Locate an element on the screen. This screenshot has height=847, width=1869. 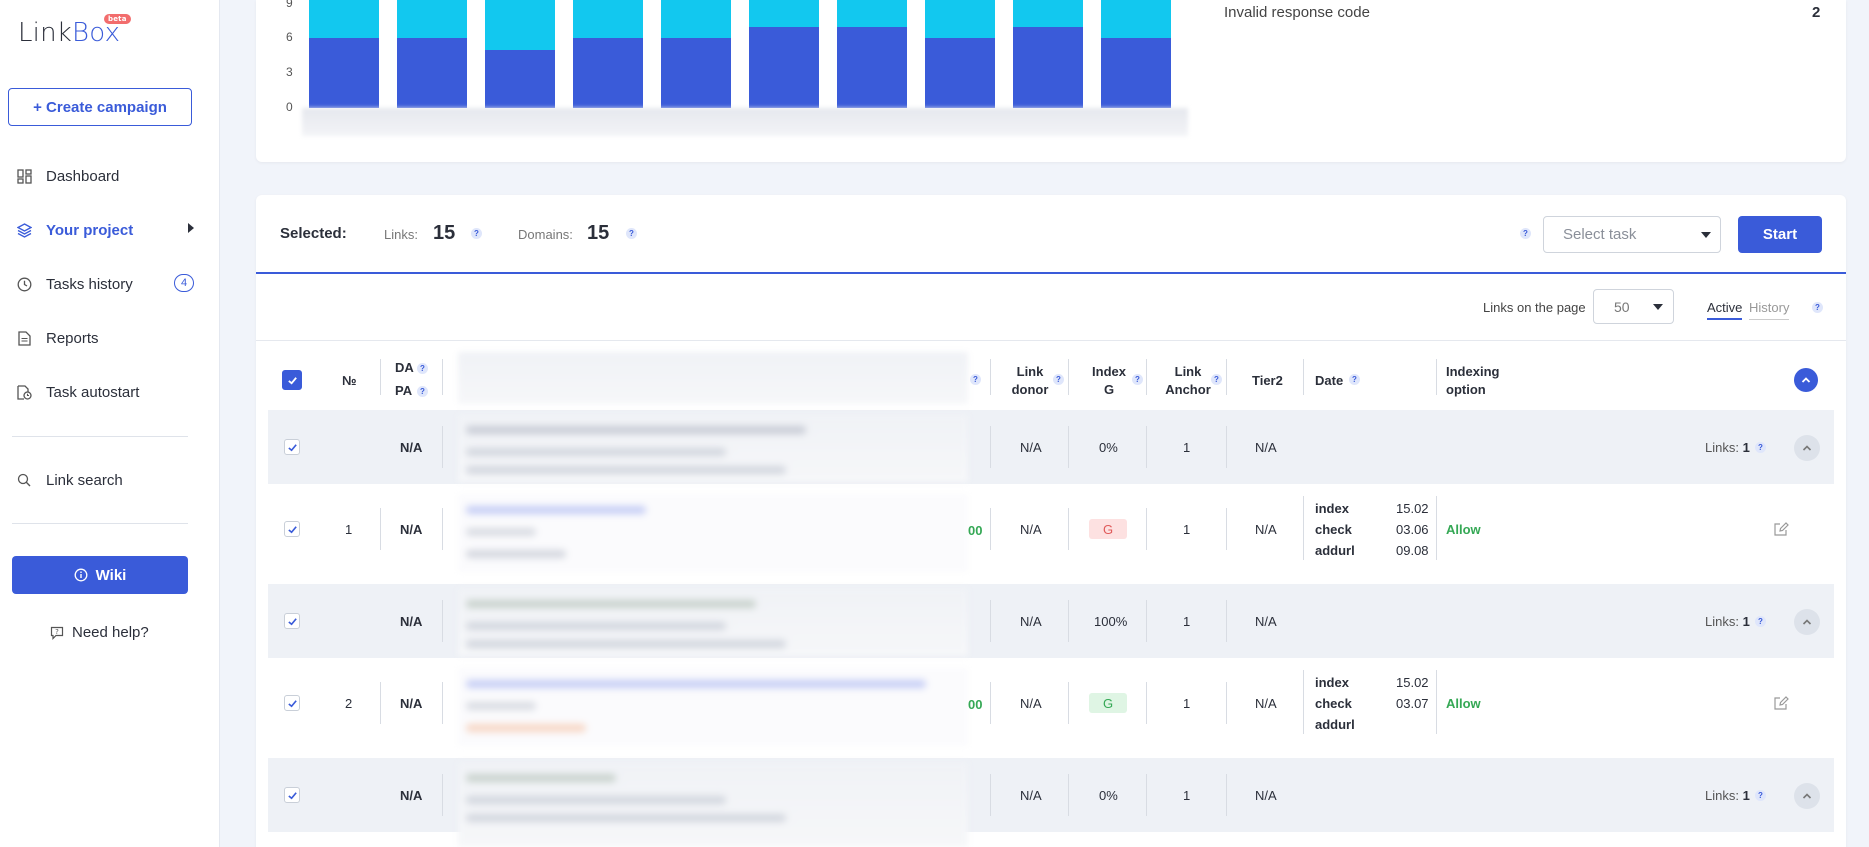
date-value: 03.06 is located at coordinates (1412, 529).